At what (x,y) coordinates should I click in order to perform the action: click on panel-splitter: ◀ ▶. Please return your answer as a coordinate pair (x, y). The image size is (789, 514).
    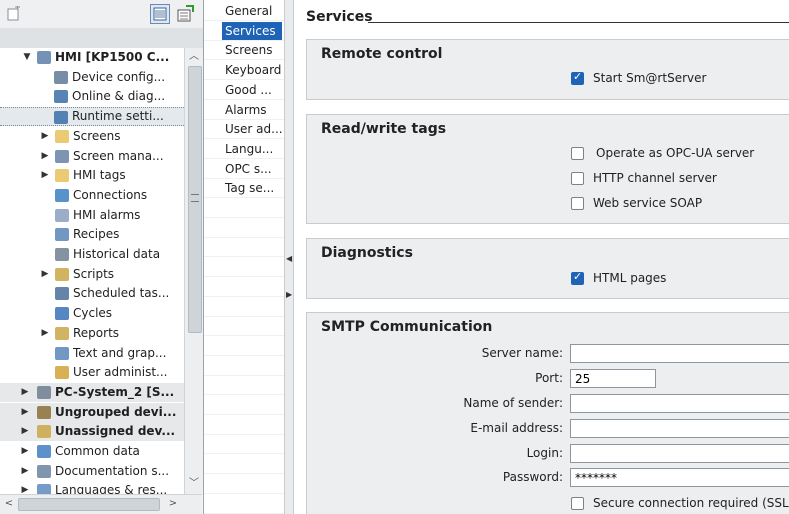
    Looking at the image, I should click on (289, 257).